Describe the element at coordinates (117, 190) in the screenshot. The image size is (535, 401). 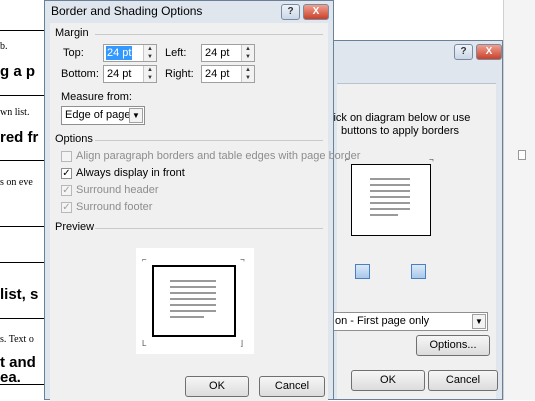
I see `surround-header-label: Surround header` at that location.